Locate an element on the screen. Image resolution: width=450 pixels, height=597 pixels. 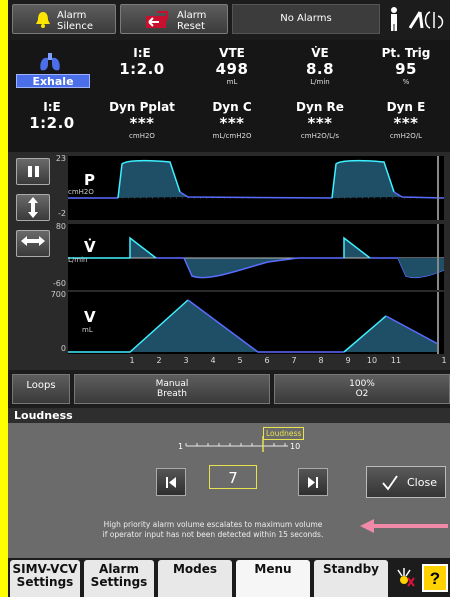
x-tick: 8 is located at coordinates (321, 360).